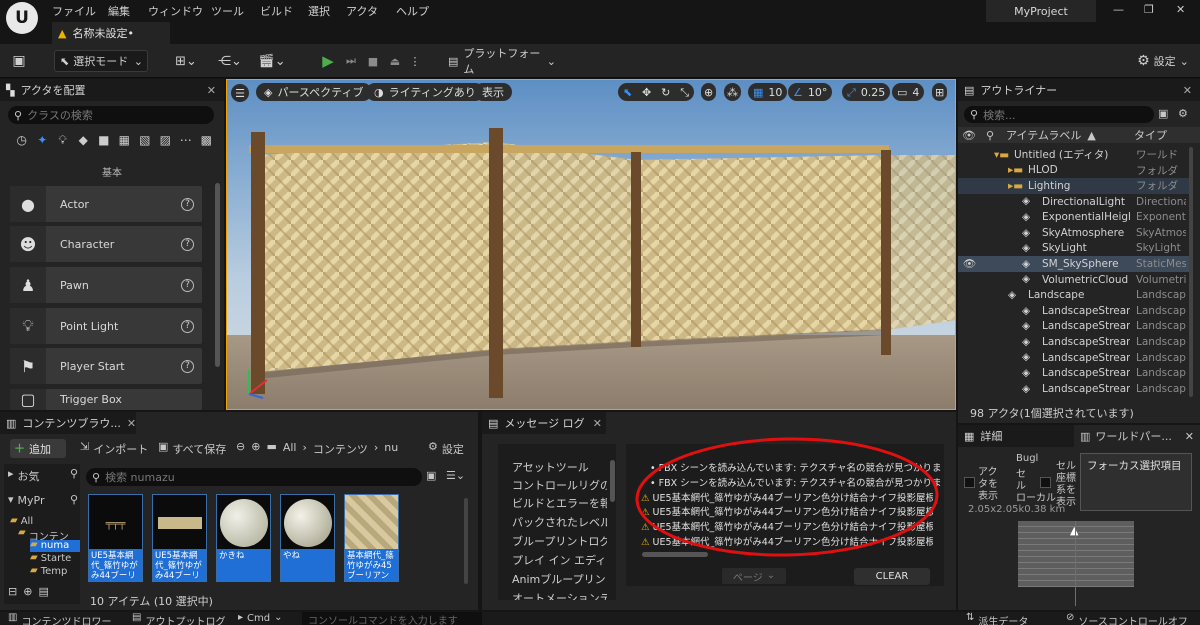 The width and height of the screenshot is (1200, 625). Describe the element at coordinates (186, 61) in the screenshot. I see `add-content-icon: ⊞⌄` at that location.